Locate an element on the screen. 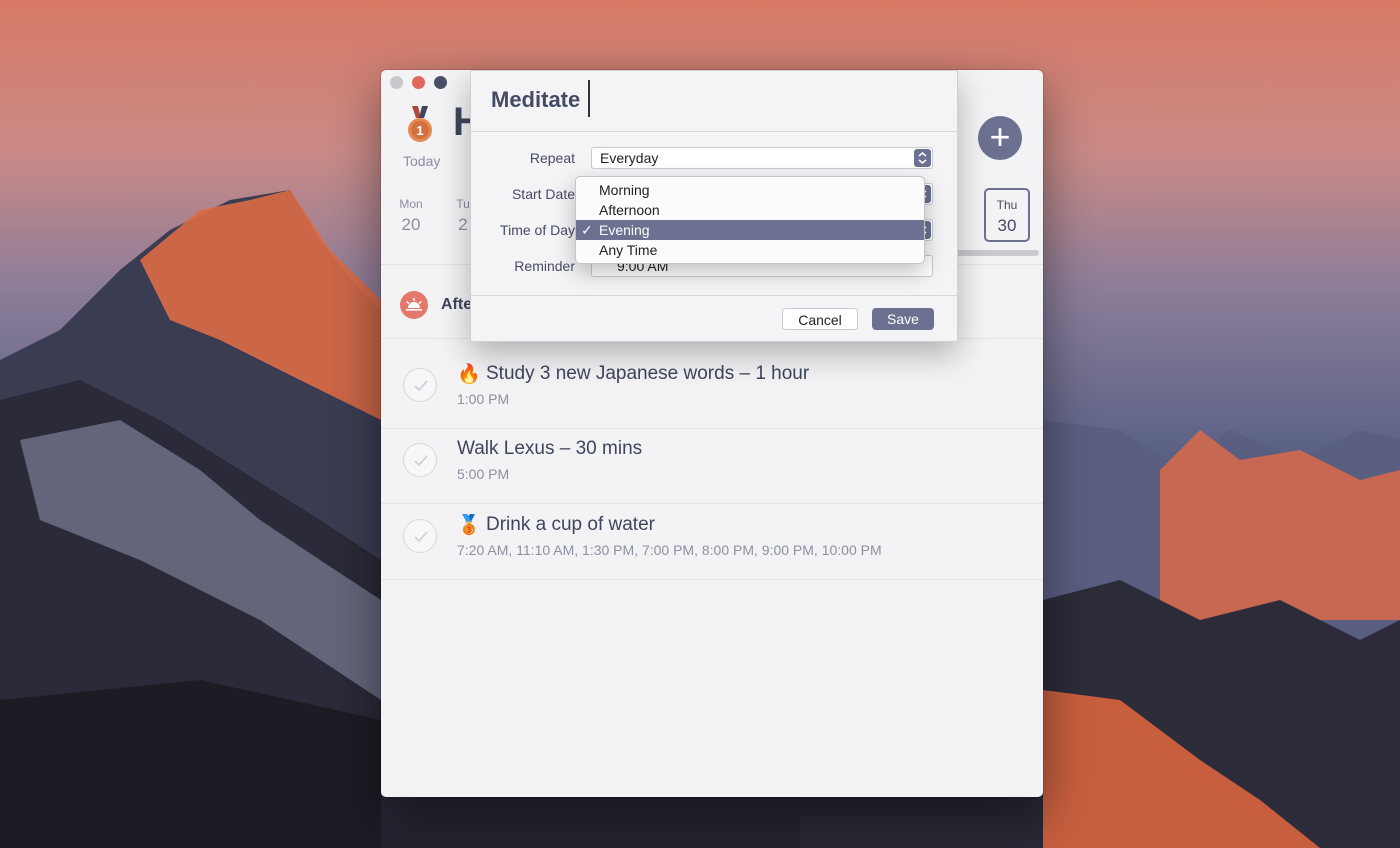  task-title: Study 3 new Japanese words – 1 hour is located at coordinates (648, 373).